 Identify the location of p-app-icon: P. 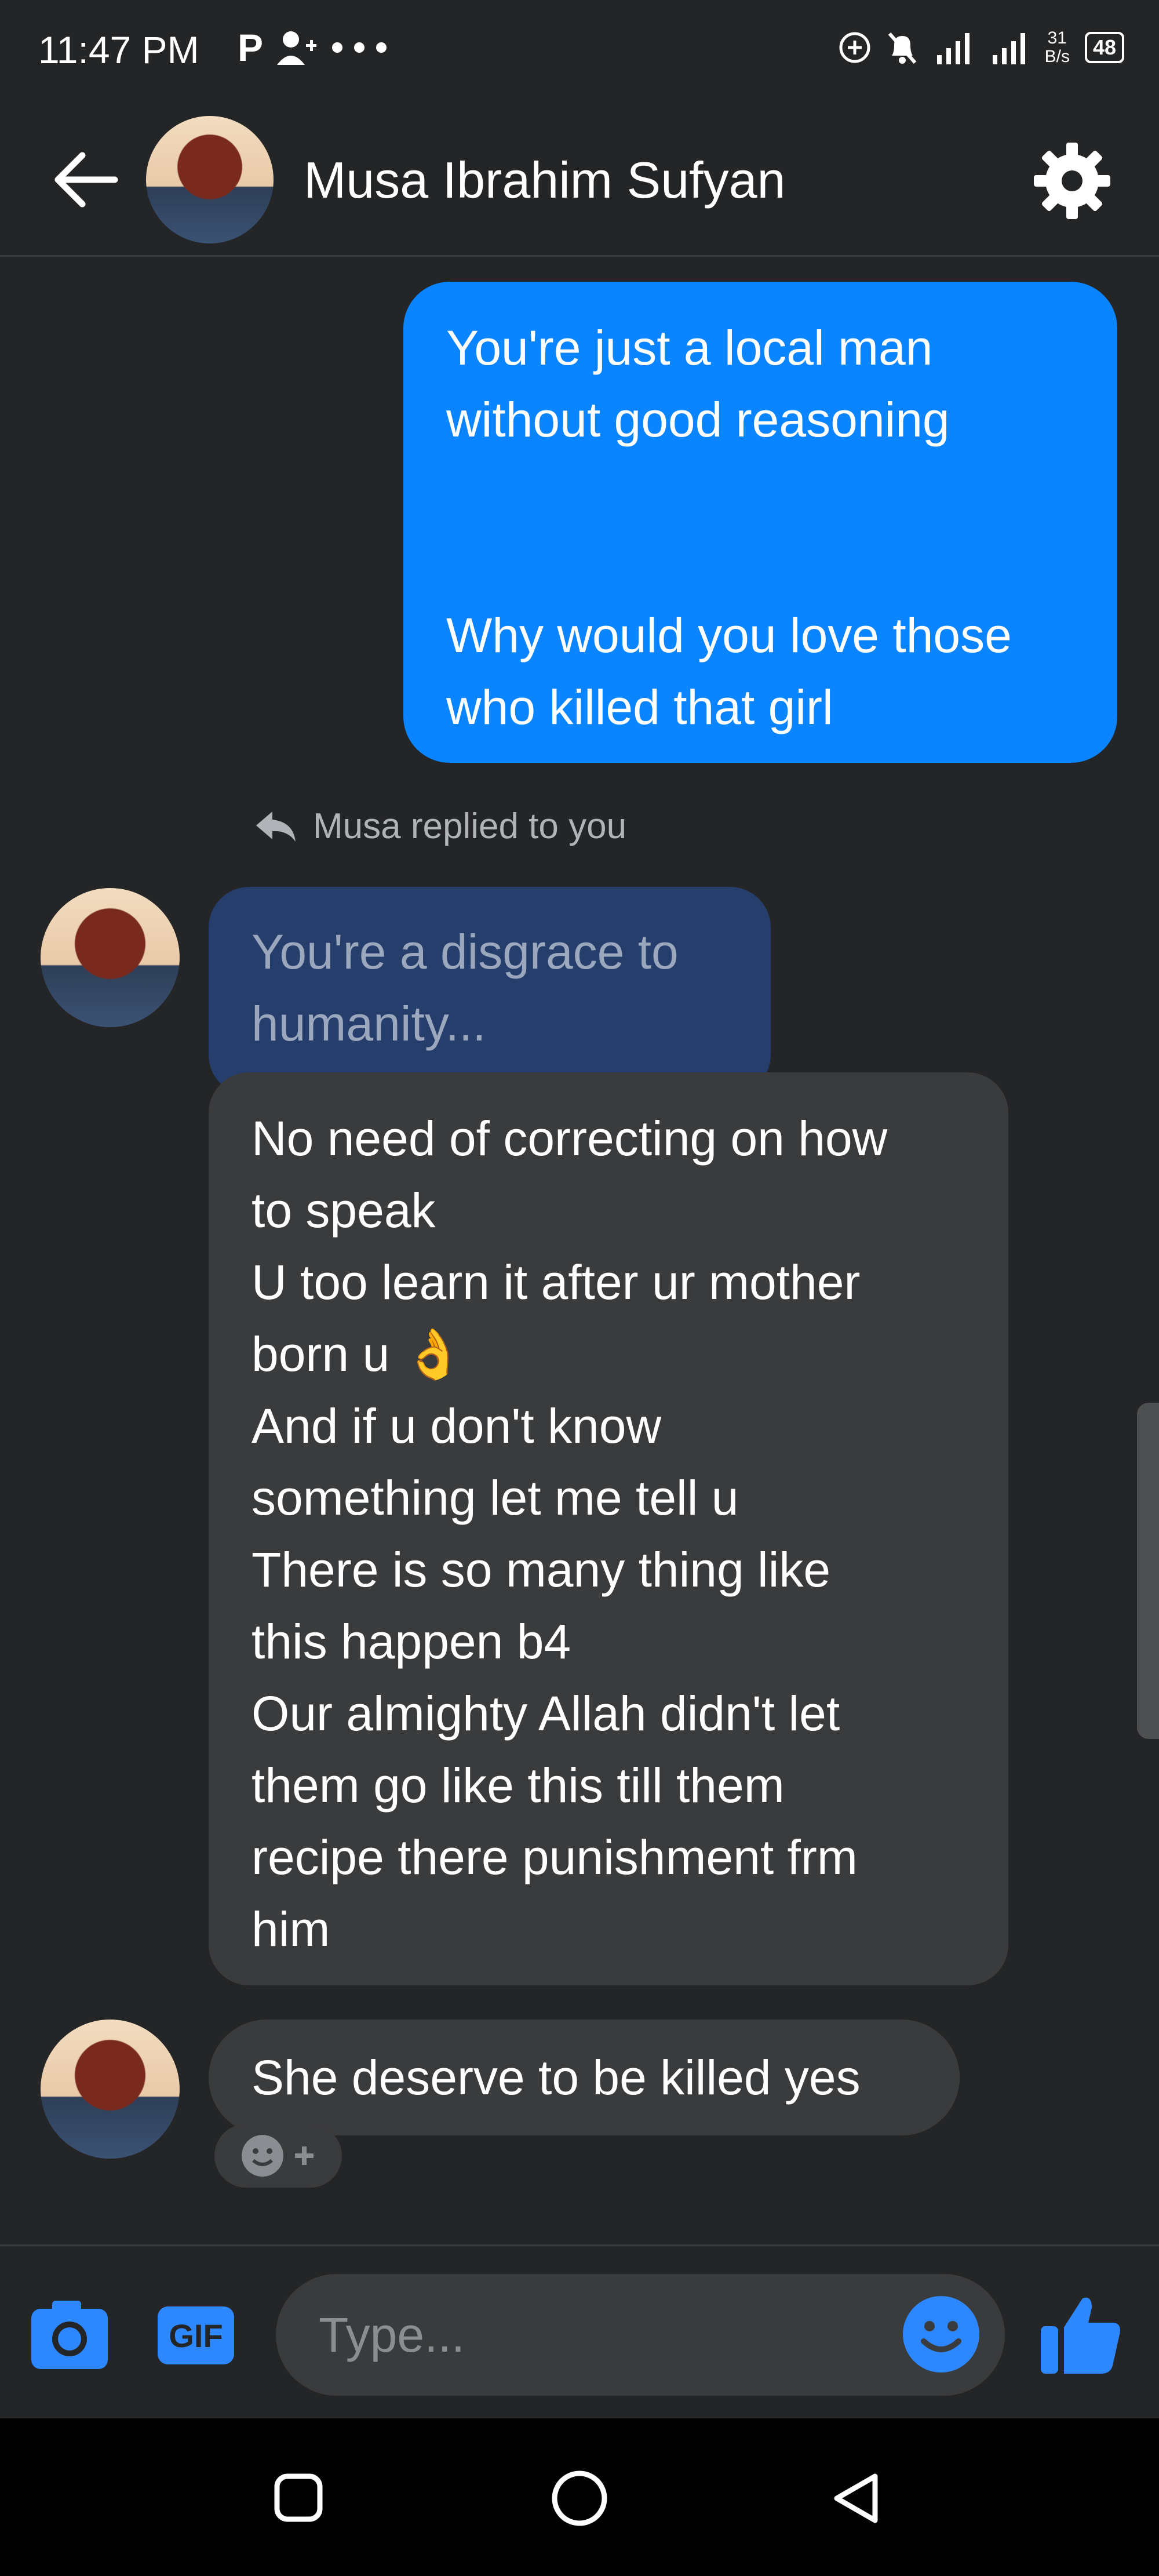
(251, 47).